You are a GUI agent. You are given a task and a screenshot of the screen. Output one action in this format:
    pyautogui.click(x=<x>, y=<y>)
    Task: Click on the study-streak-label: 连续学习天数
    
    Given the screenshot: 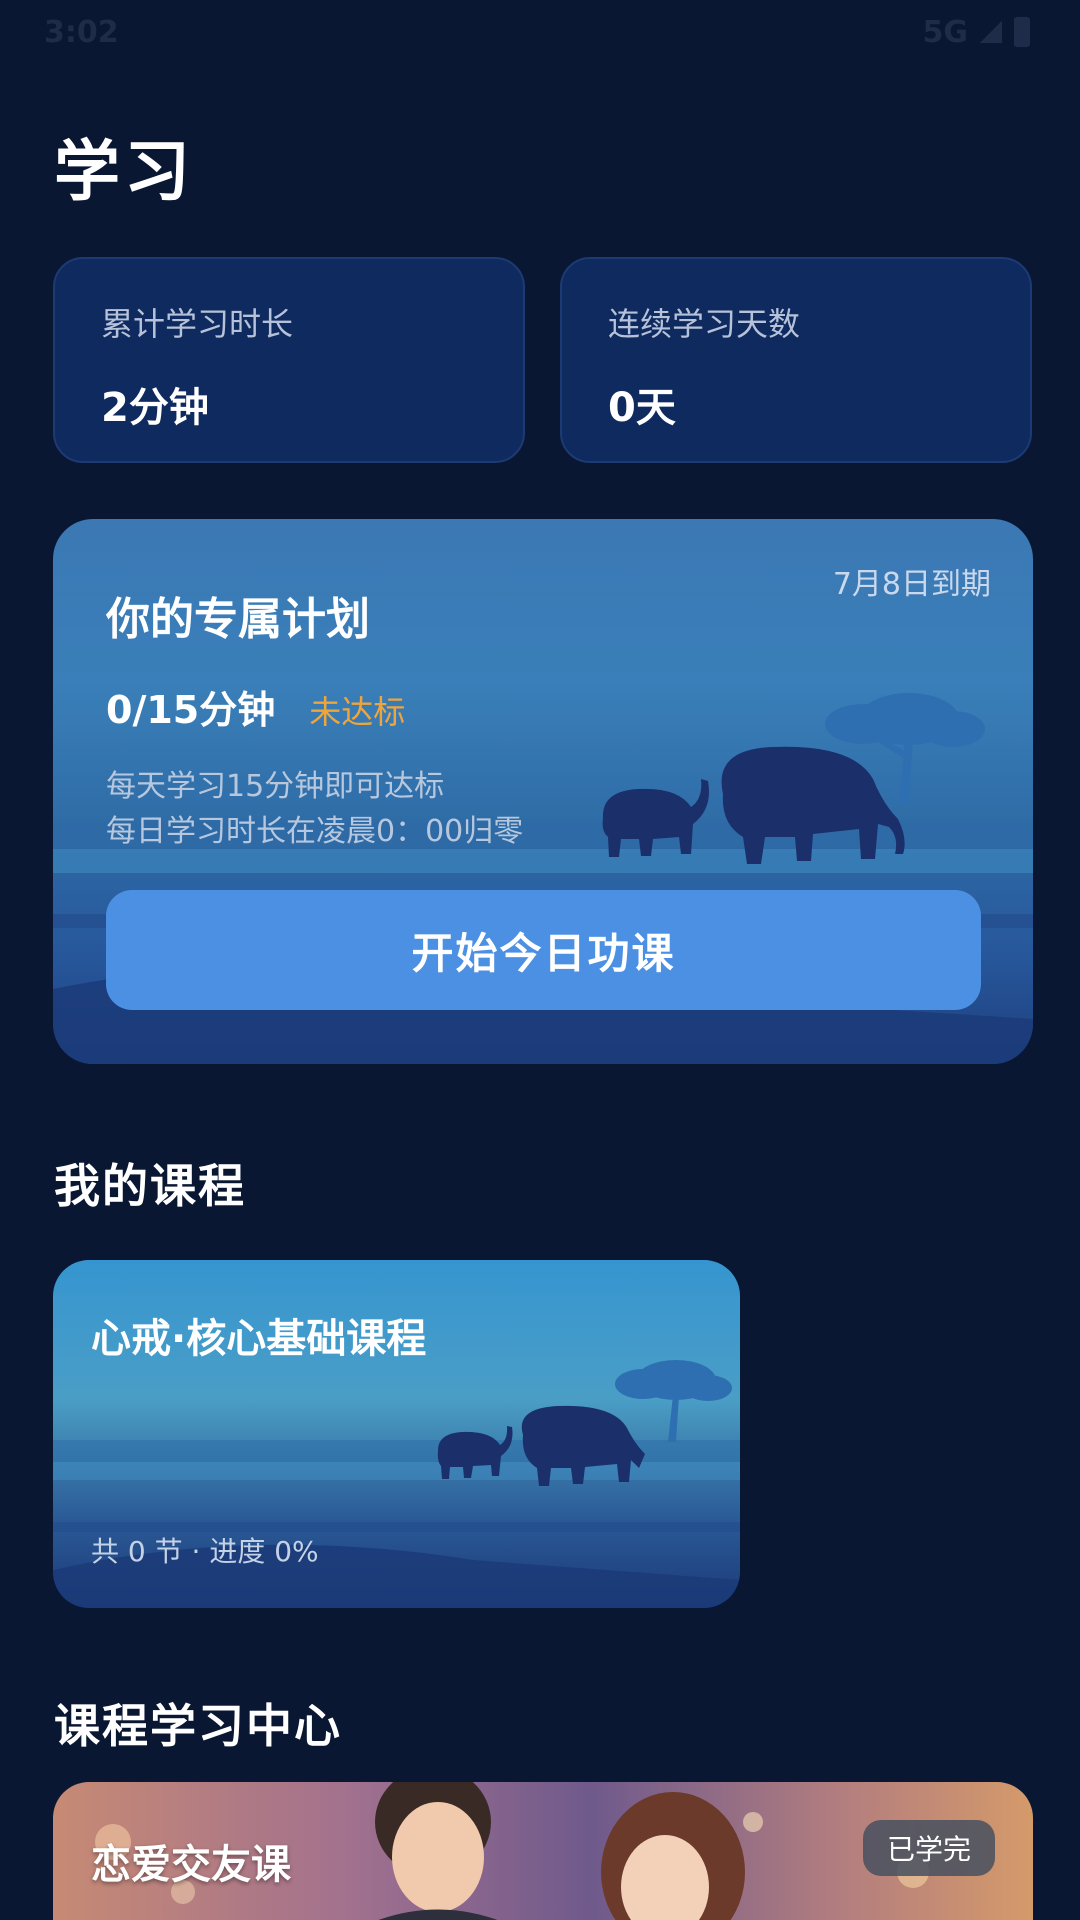 What is the action you would take?
    pyautogui.click(x=704, y=324)
    